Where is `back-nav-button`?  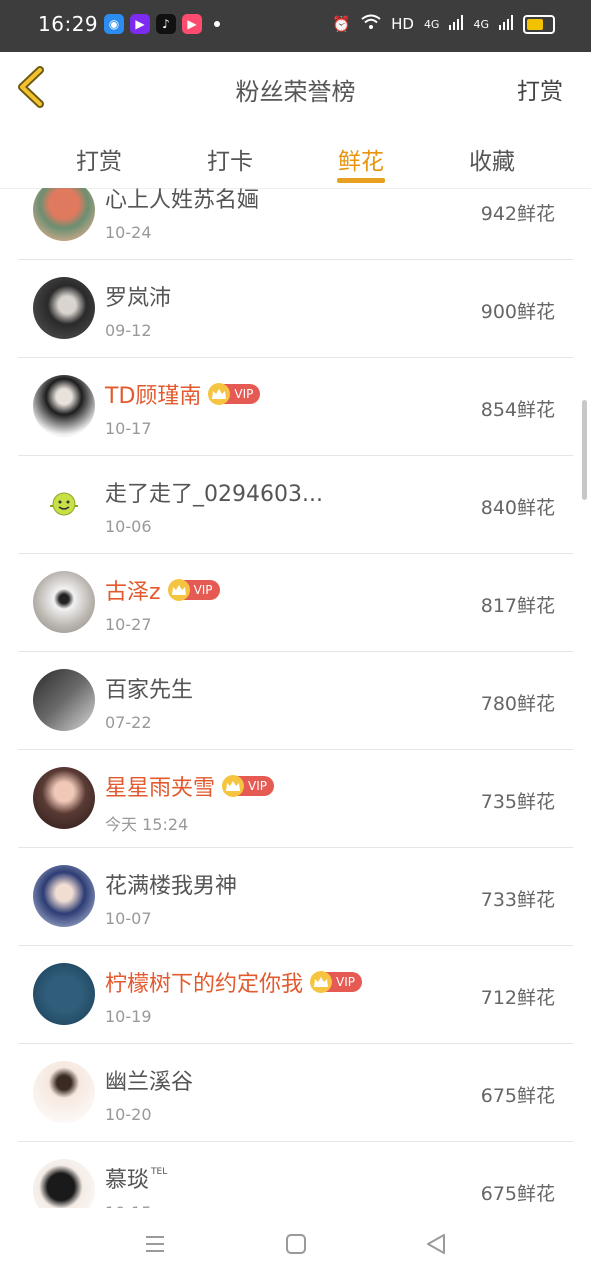 back-nav-button is located at coordinates (436, 1244).